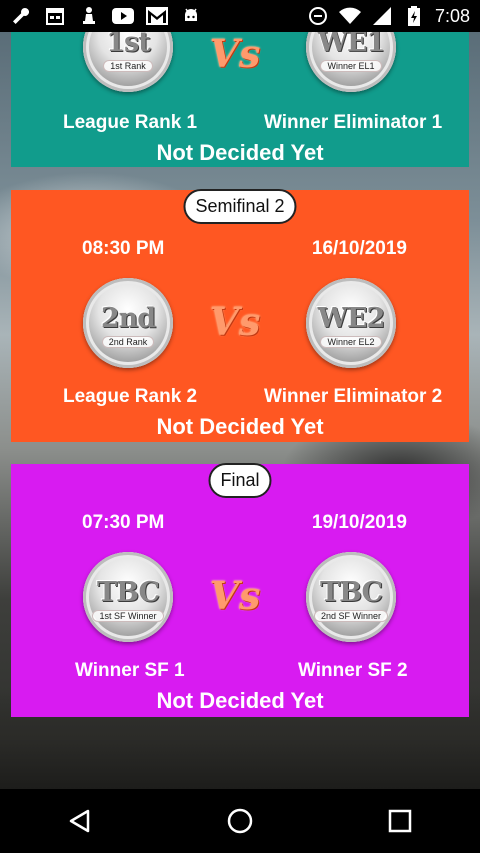 Image resolution: width=480 pixels, height=853 pixels. I want to click on match-title-pill: Semifinal 2, so click(240, 206).